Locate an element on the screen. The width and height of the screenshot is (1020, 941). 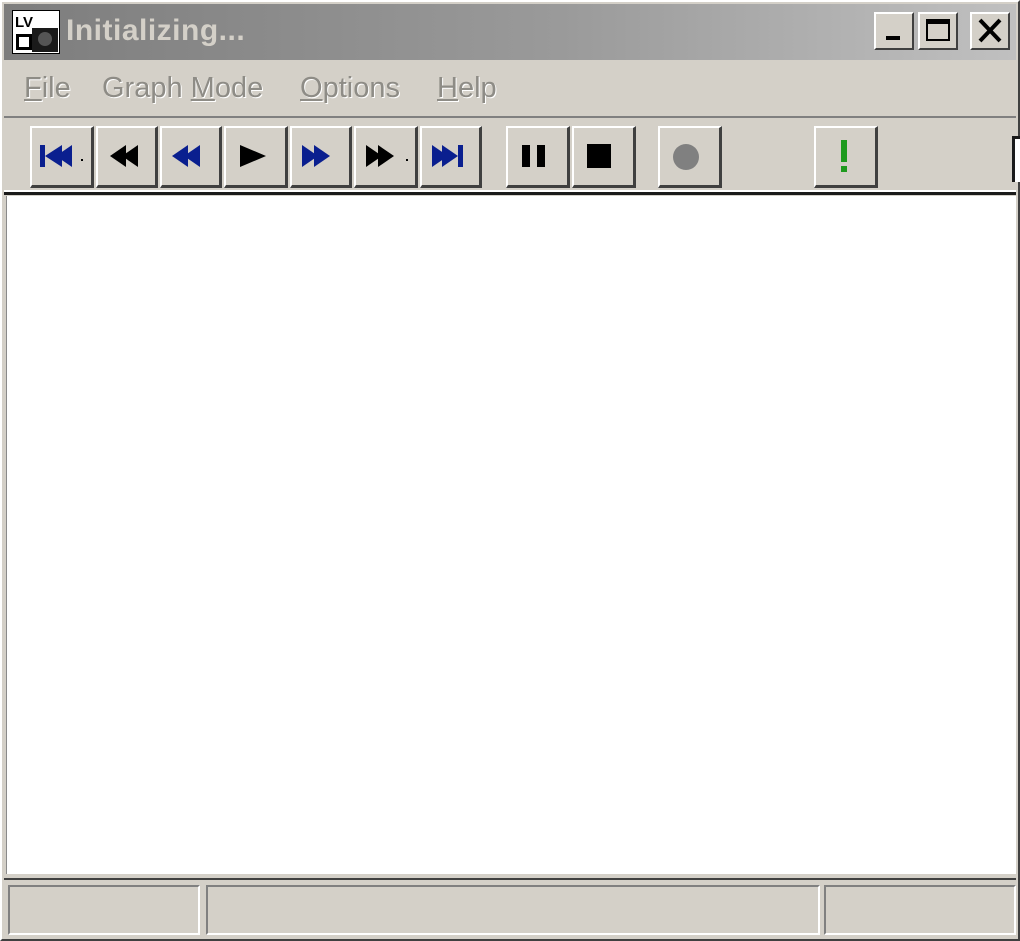
close-button is located at coordinates (990, 31).